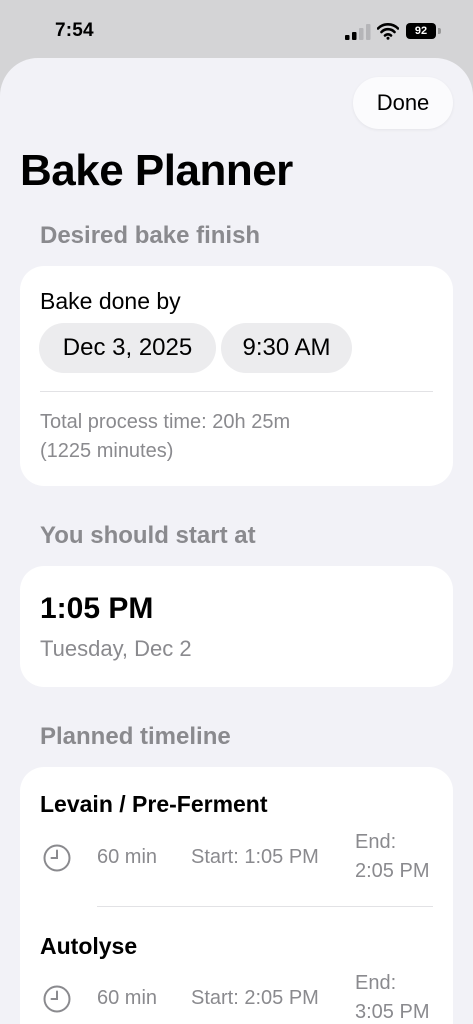  Describe the element at coordinates (255, 857) in the screenshot. I see `step-start: Start: 1:05 PM` at that location.